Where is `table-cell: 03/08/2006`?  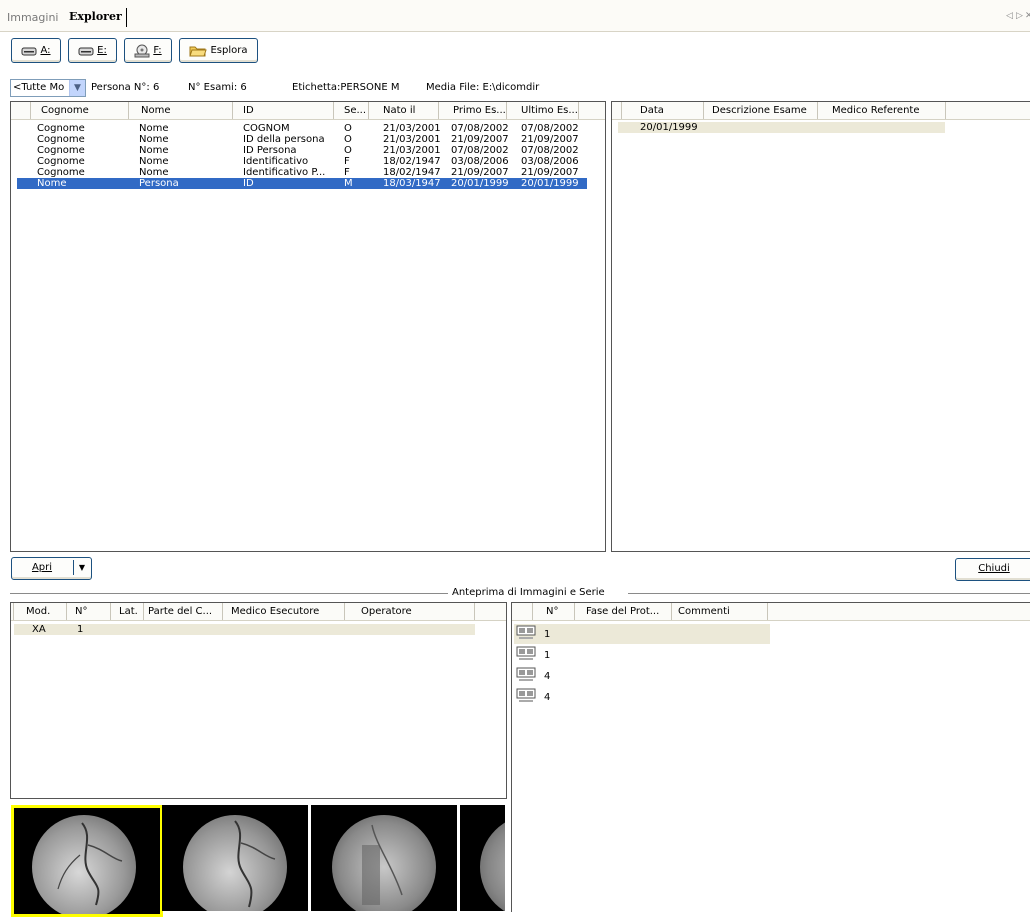 table-cell: 03/08/2006 is located at coordinates (550, 161).